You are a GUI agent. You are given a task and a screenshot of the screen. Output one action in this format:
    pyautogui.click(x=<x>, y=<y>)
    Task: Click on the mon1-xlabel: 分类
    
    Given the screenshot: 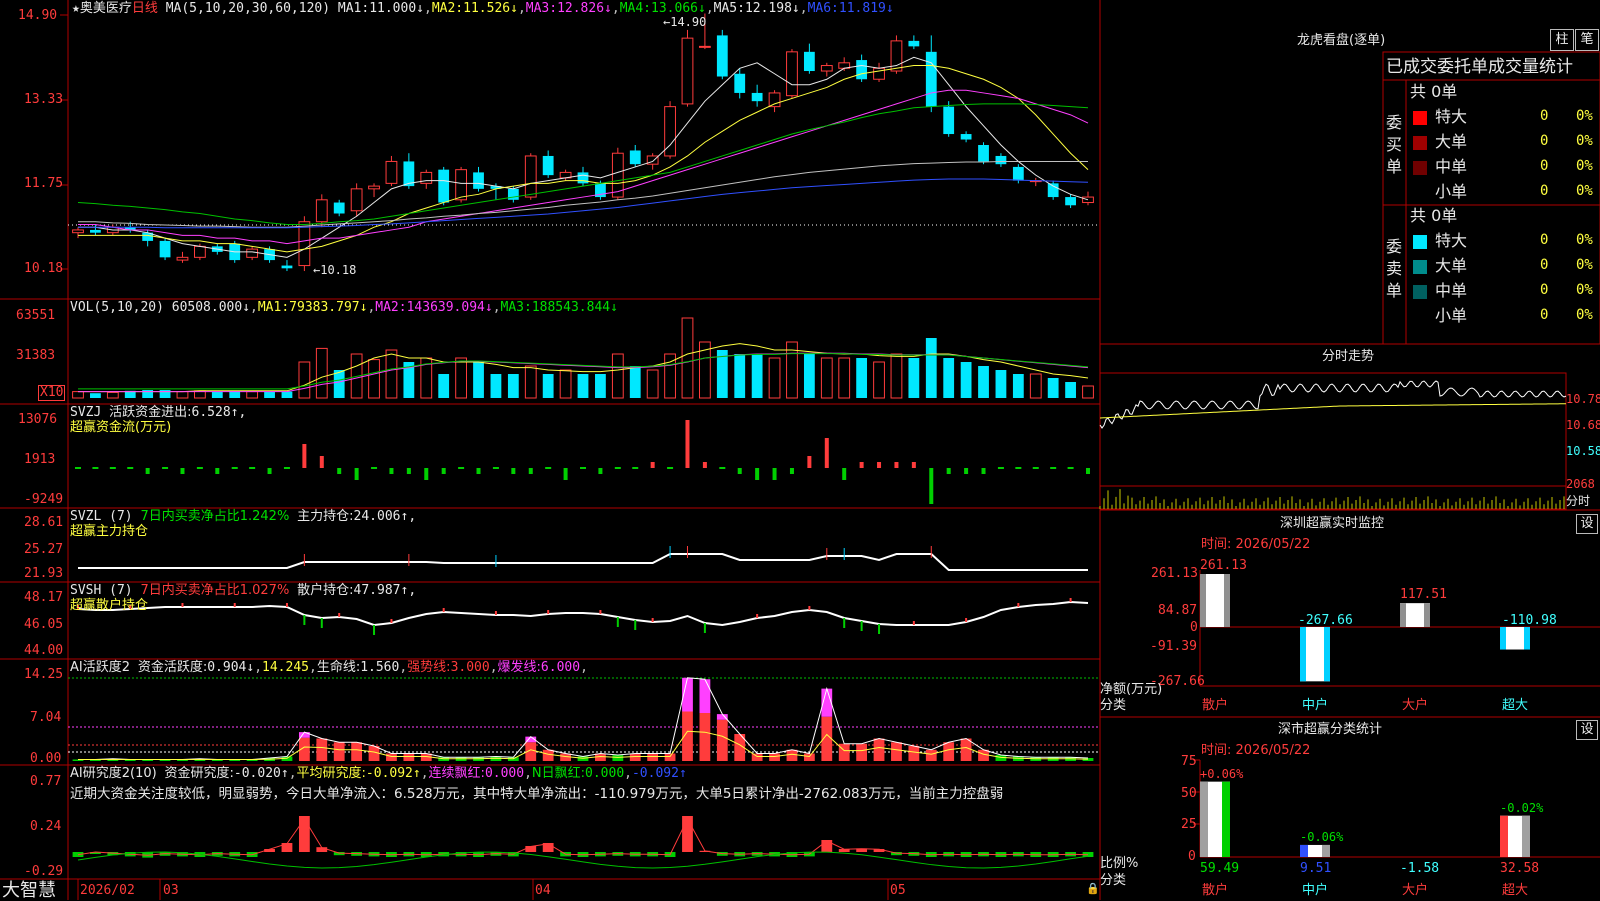 What is the action you would take?
    pyautogui.click(x=1113, y=705)
    